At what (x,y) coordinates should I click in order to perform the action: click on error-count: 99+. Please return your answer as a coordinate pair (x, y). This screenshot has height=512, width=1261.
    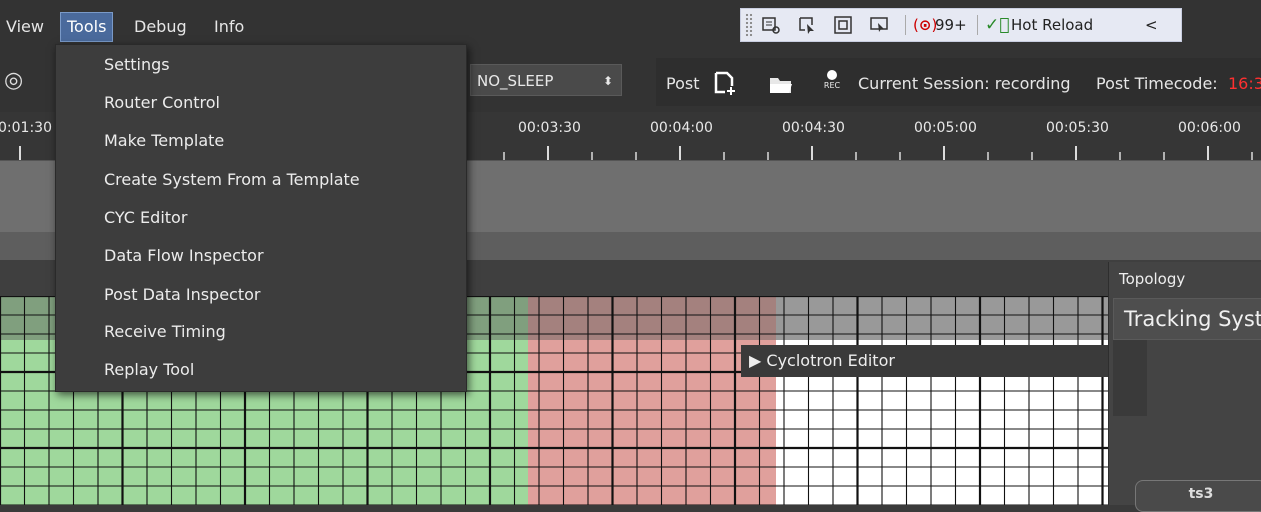
    Looking at the image, I should click on (951, 25).